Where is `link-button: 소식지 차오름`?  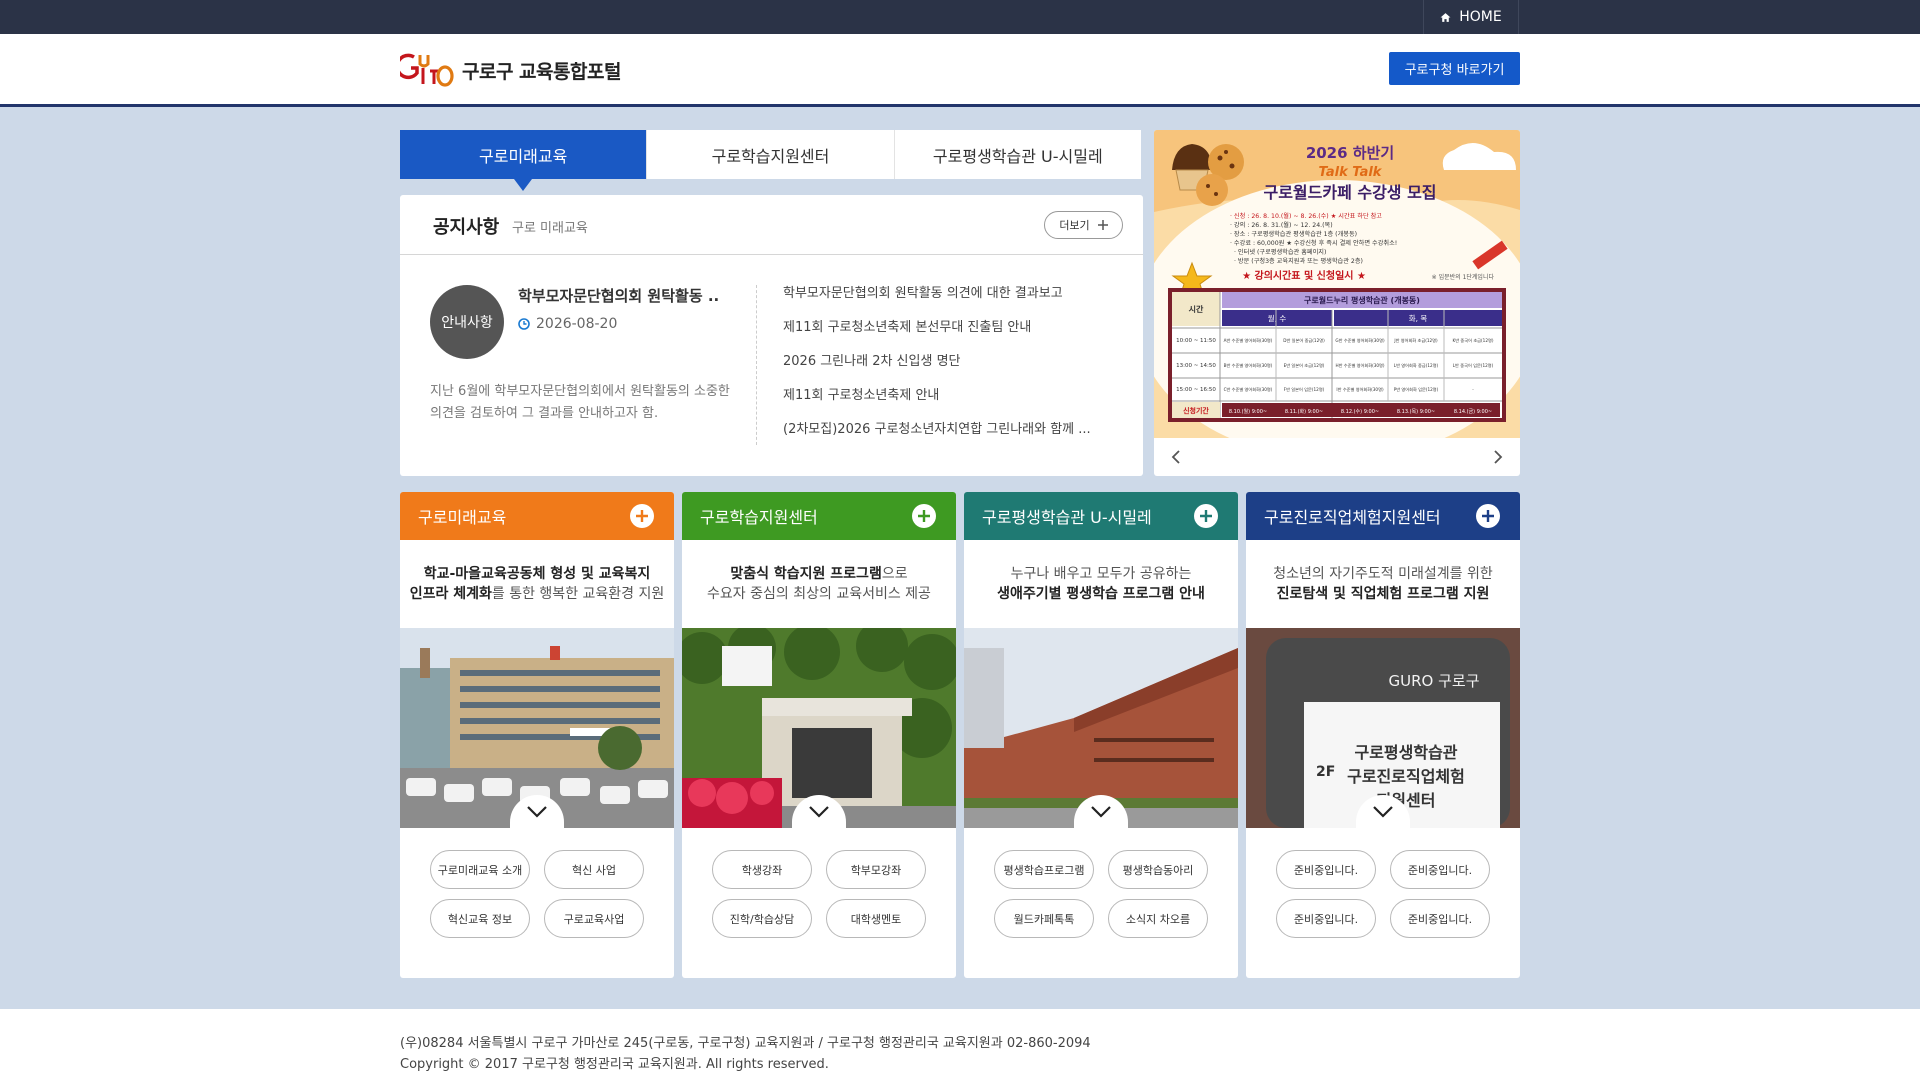
link-button: 소식지 차오름 is located at coordinates (1158, 918).